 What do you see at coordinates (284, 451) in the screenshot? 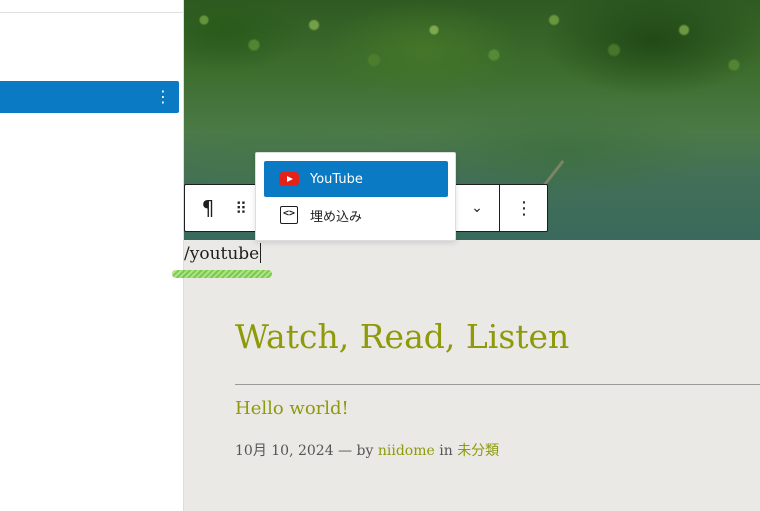
I see `post-date: 10月 10, 2024` at bounding box center [284, 451].